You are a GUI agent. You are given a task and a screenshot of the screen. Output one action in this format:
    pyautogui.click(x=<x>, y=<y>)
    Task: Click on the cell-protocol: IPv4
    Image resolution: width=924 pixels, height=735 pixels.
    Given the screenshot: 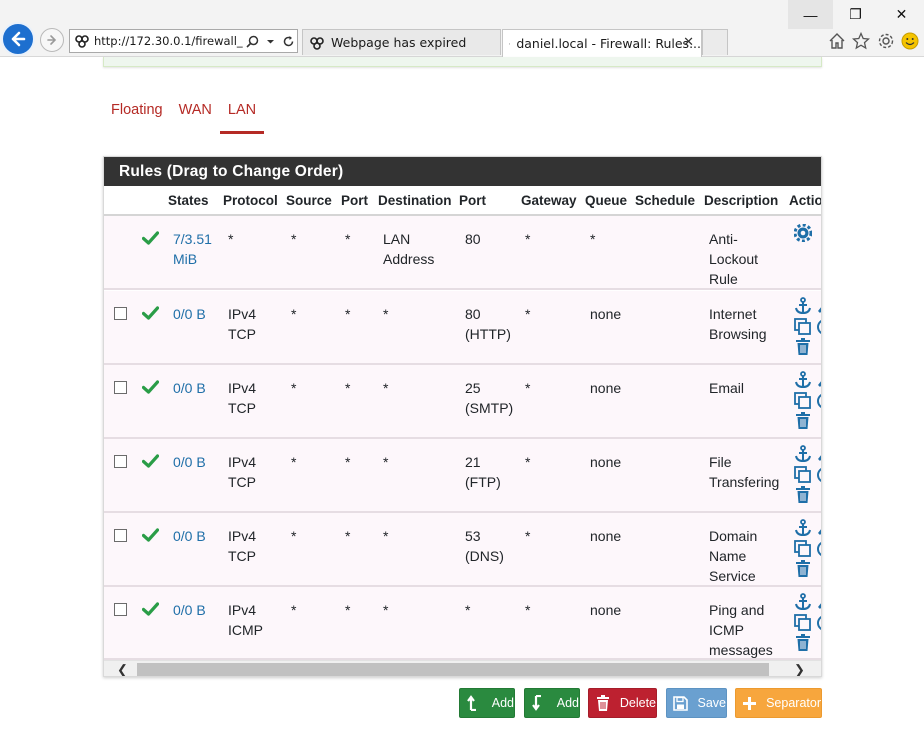 What is the action you would take?
    pyautogui.click(x=242, y=314)
    